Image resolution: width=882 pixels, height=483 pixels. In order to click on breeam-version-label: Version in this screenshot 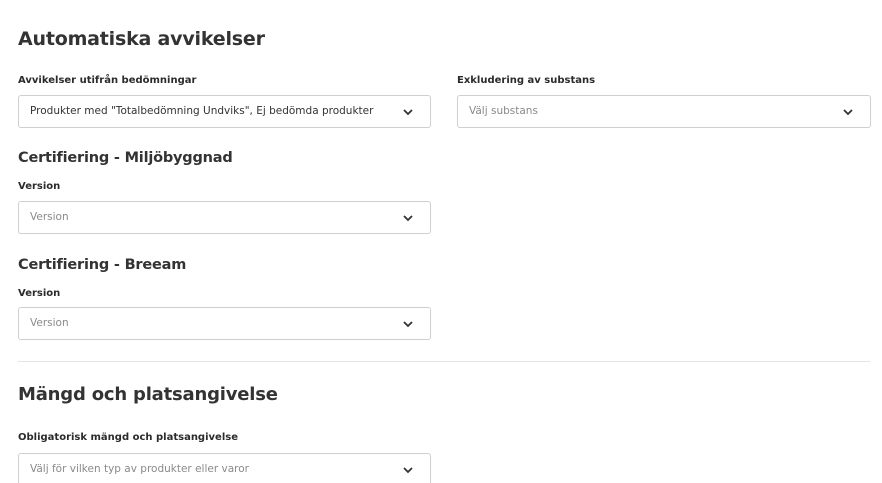, I will do `click(39, 293)`.